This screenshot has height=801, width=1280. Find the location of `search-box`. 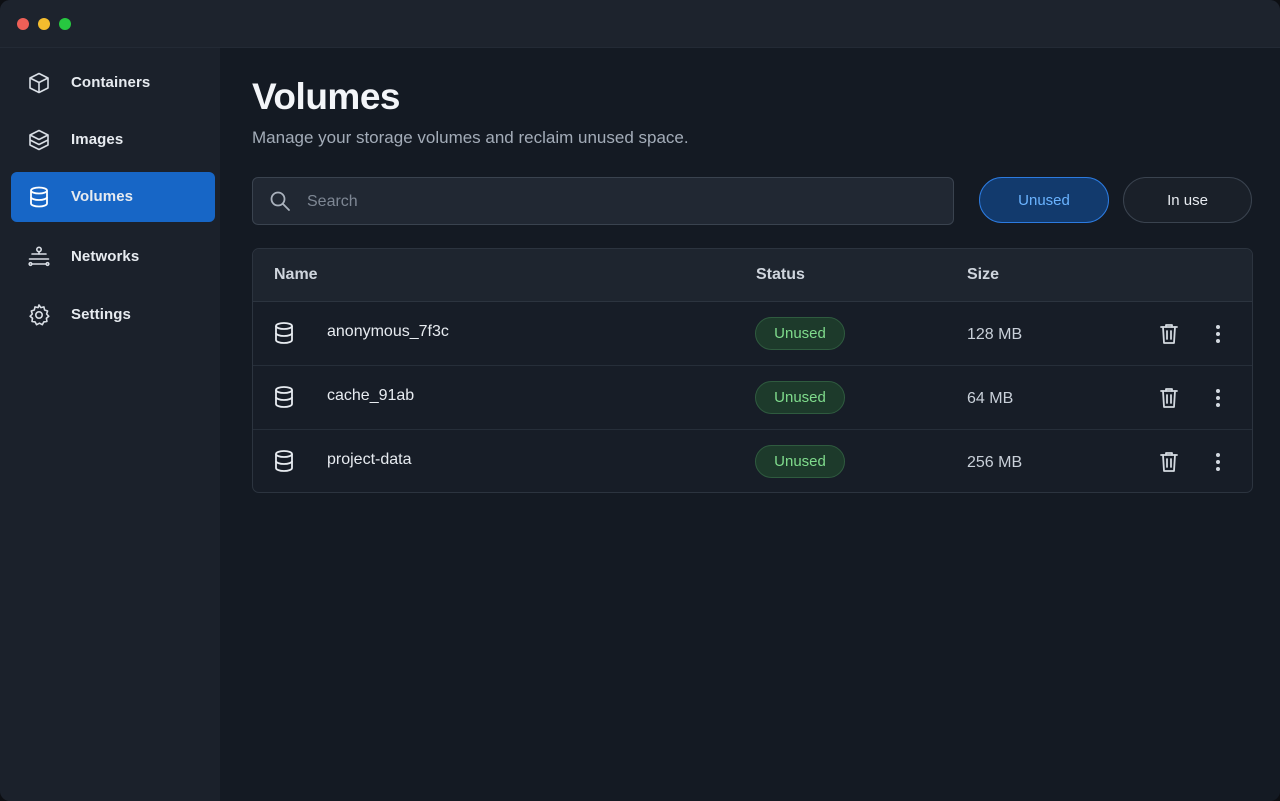

search-box is located at coordinates (603, 201).